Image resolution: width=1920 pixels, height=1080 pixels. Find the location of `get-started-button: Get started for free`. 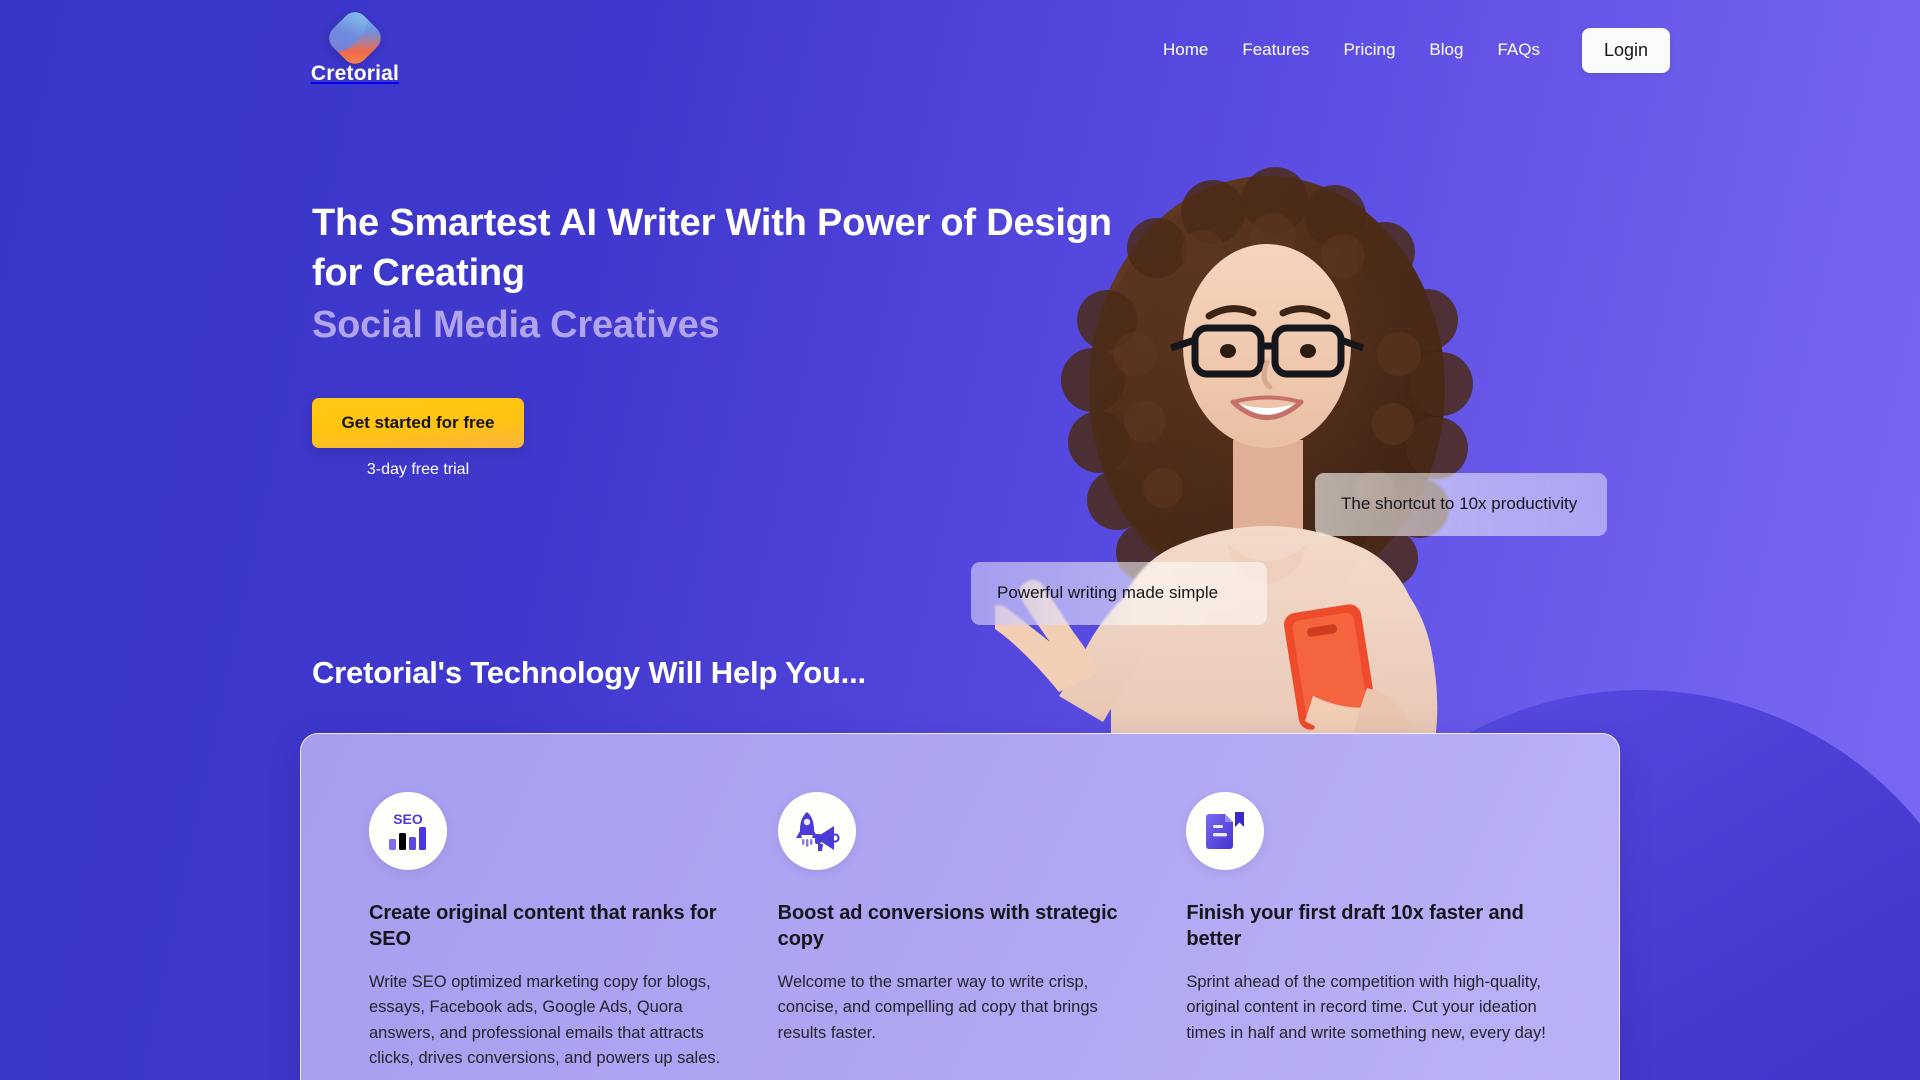

get-started-button: Get started for free is located at coordinates (418, 423).